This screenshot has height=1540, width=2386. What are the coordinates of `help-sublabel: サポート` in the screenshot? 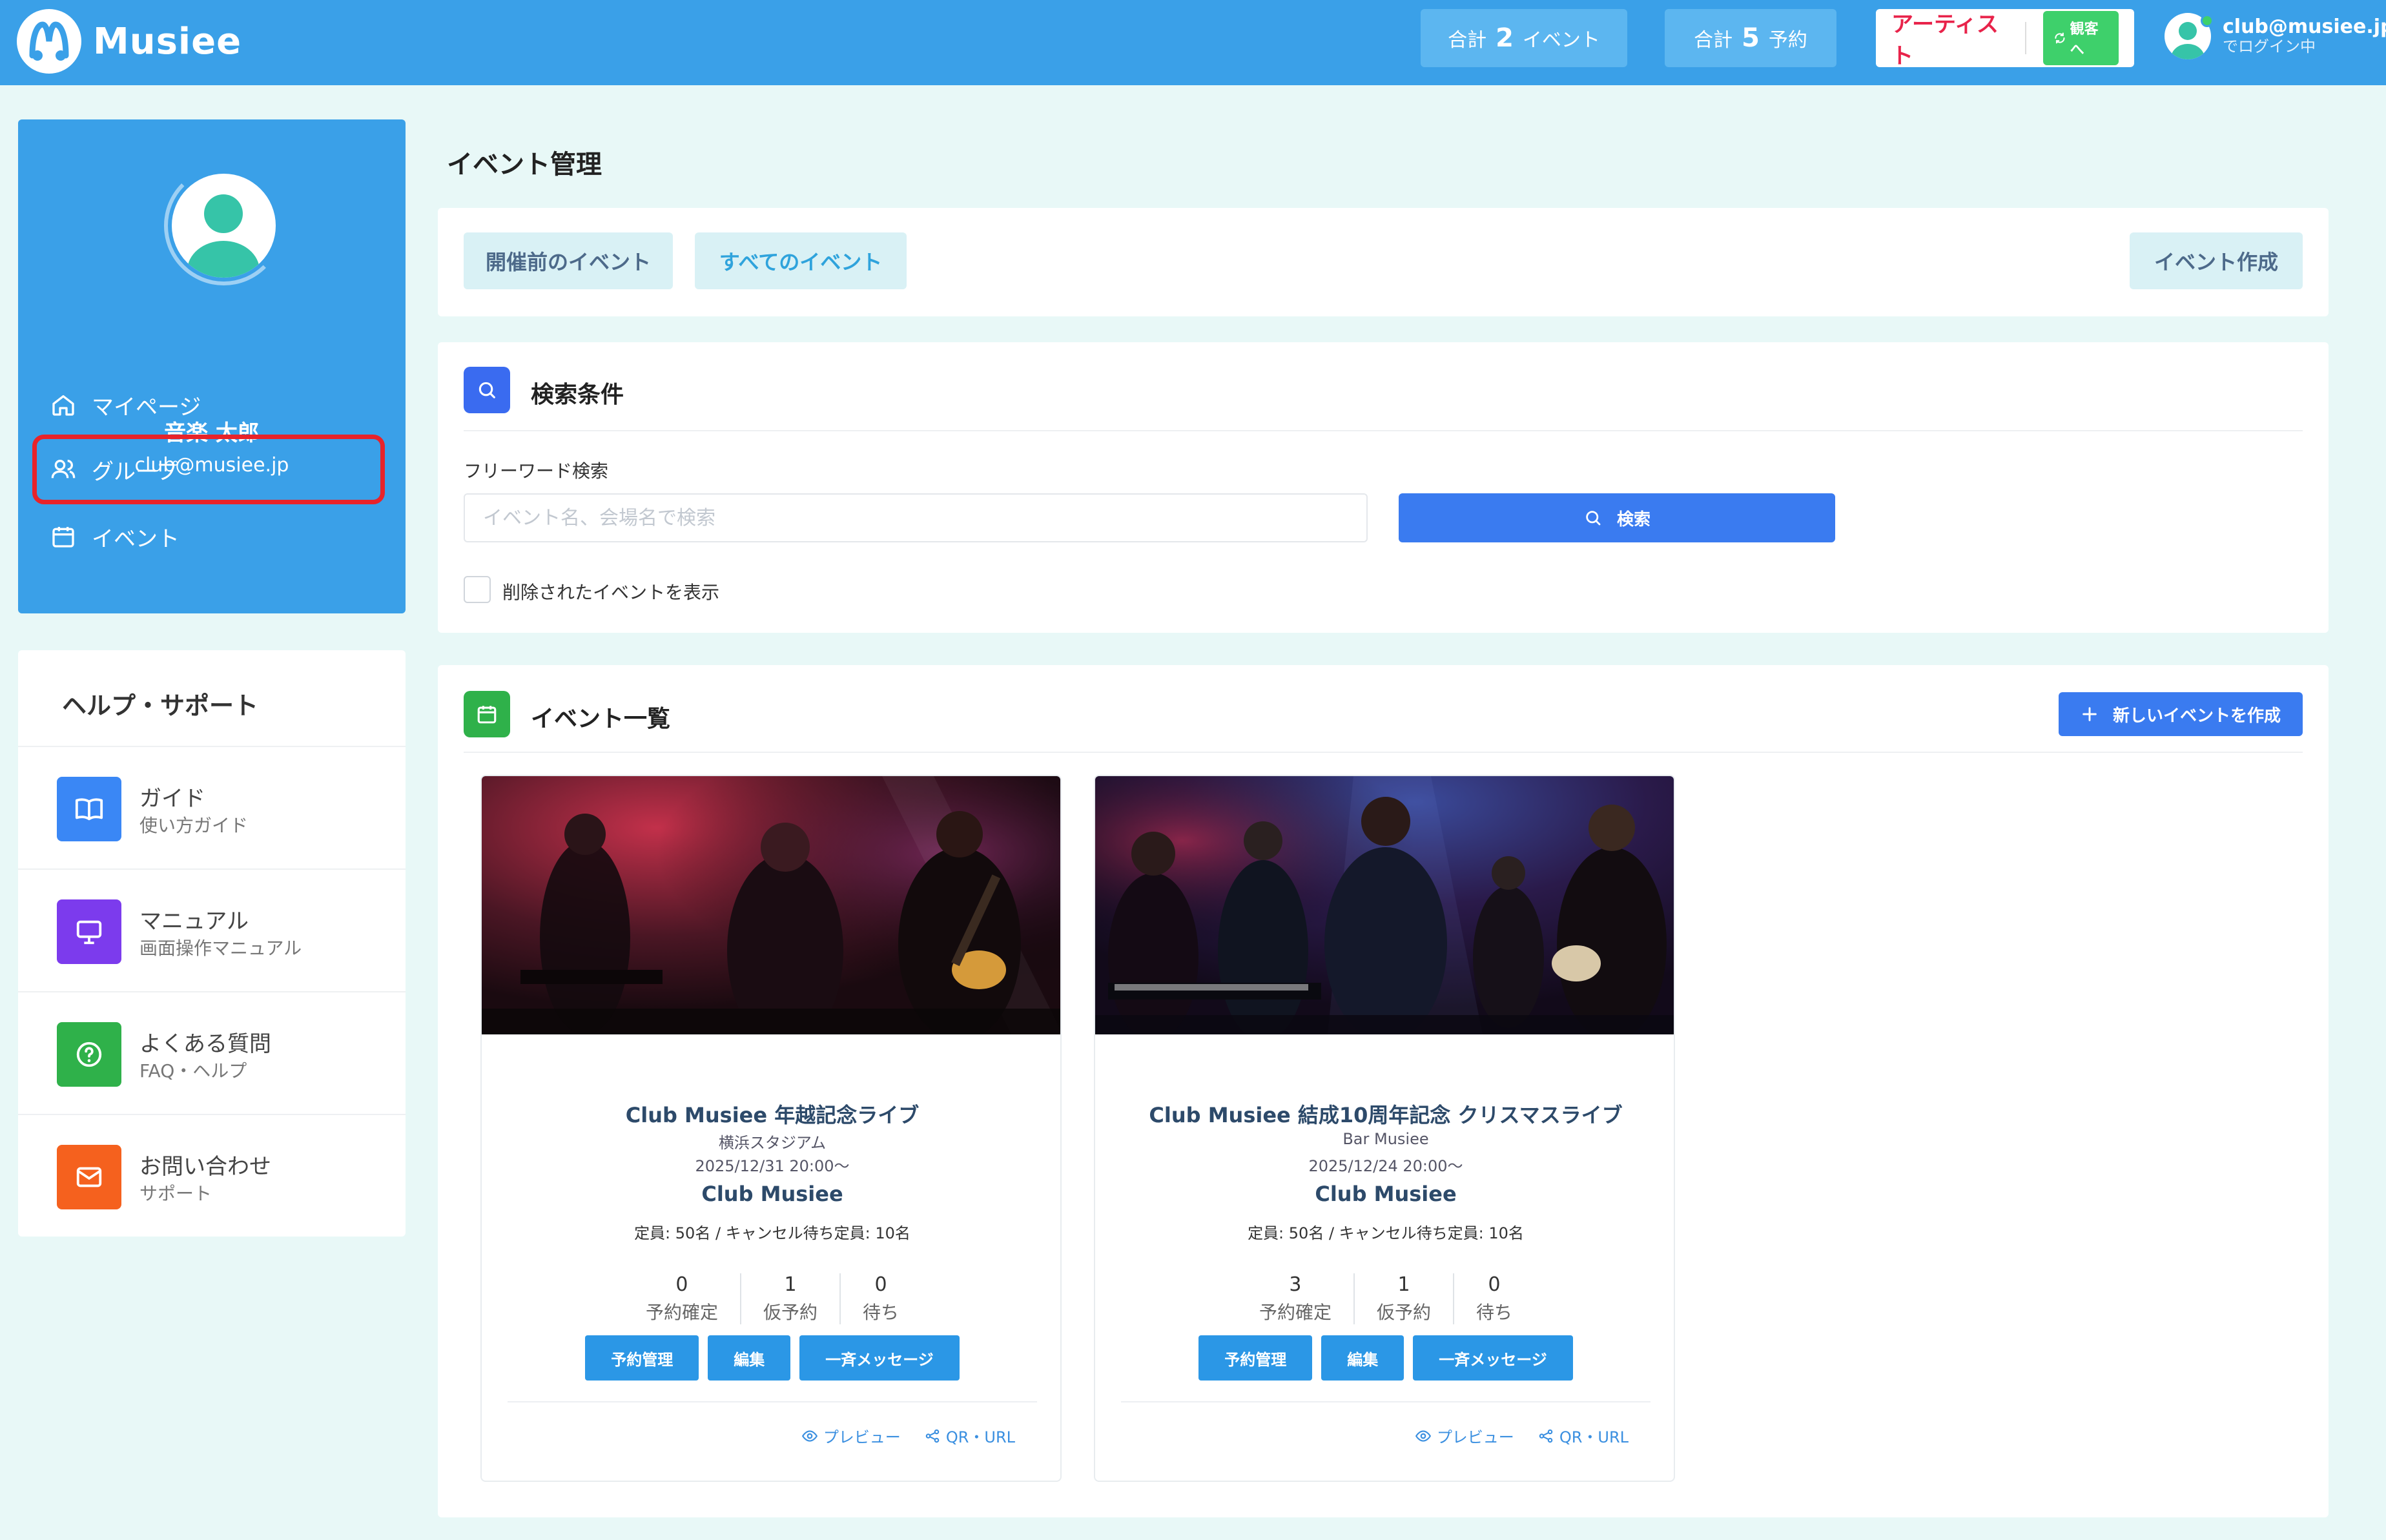 It's located at (175, 1193).